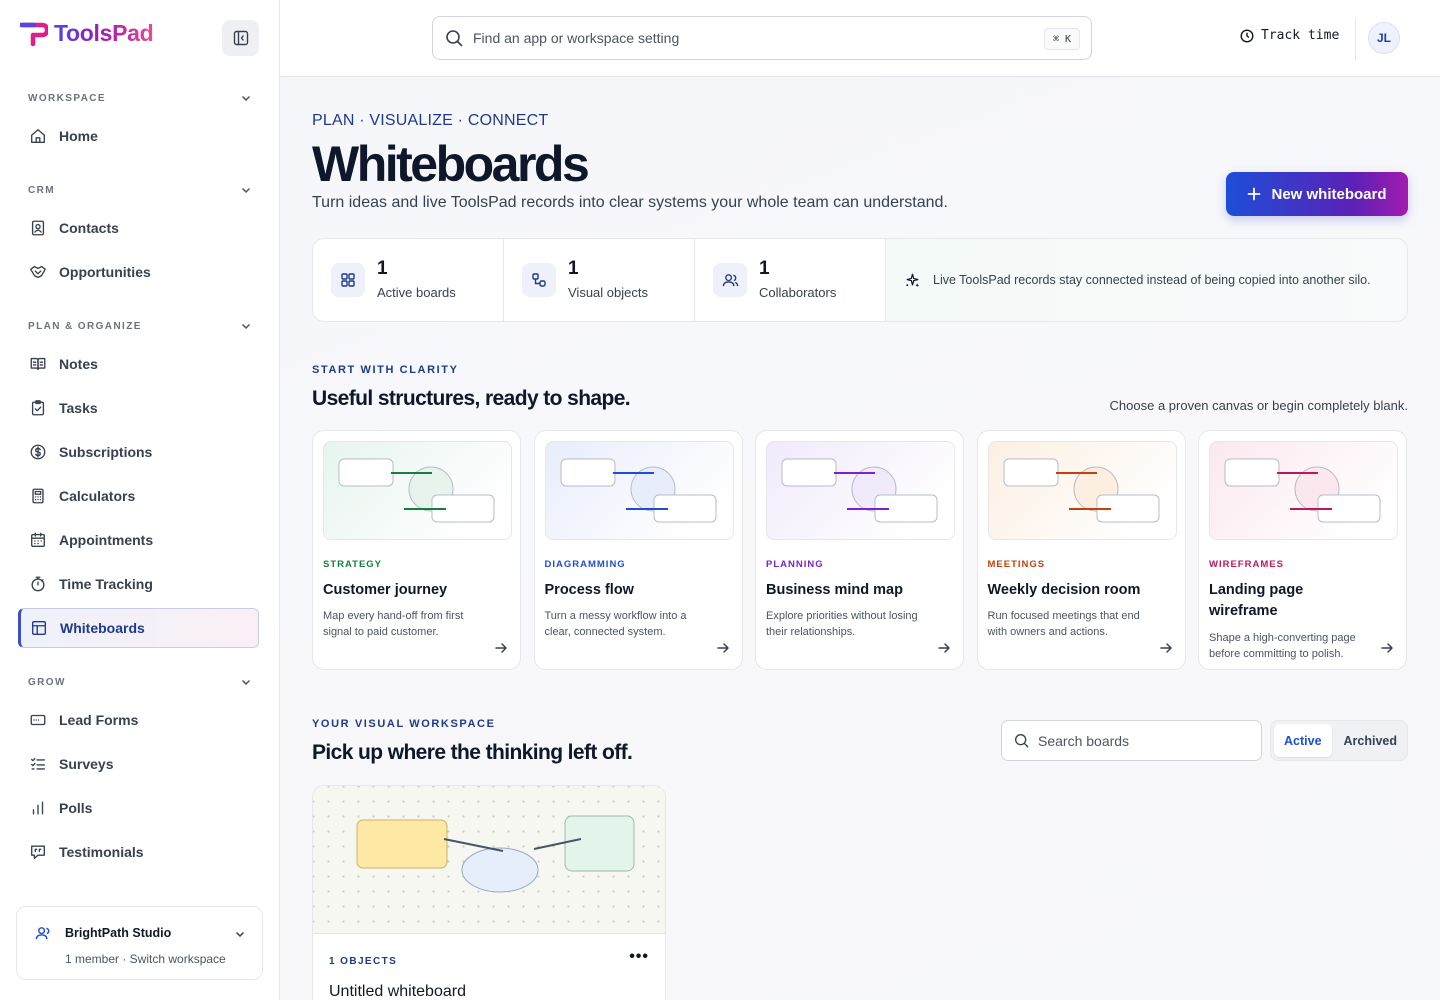  I want to click on sidebar-item-opportunities: Opportunities, so click(138, 272).